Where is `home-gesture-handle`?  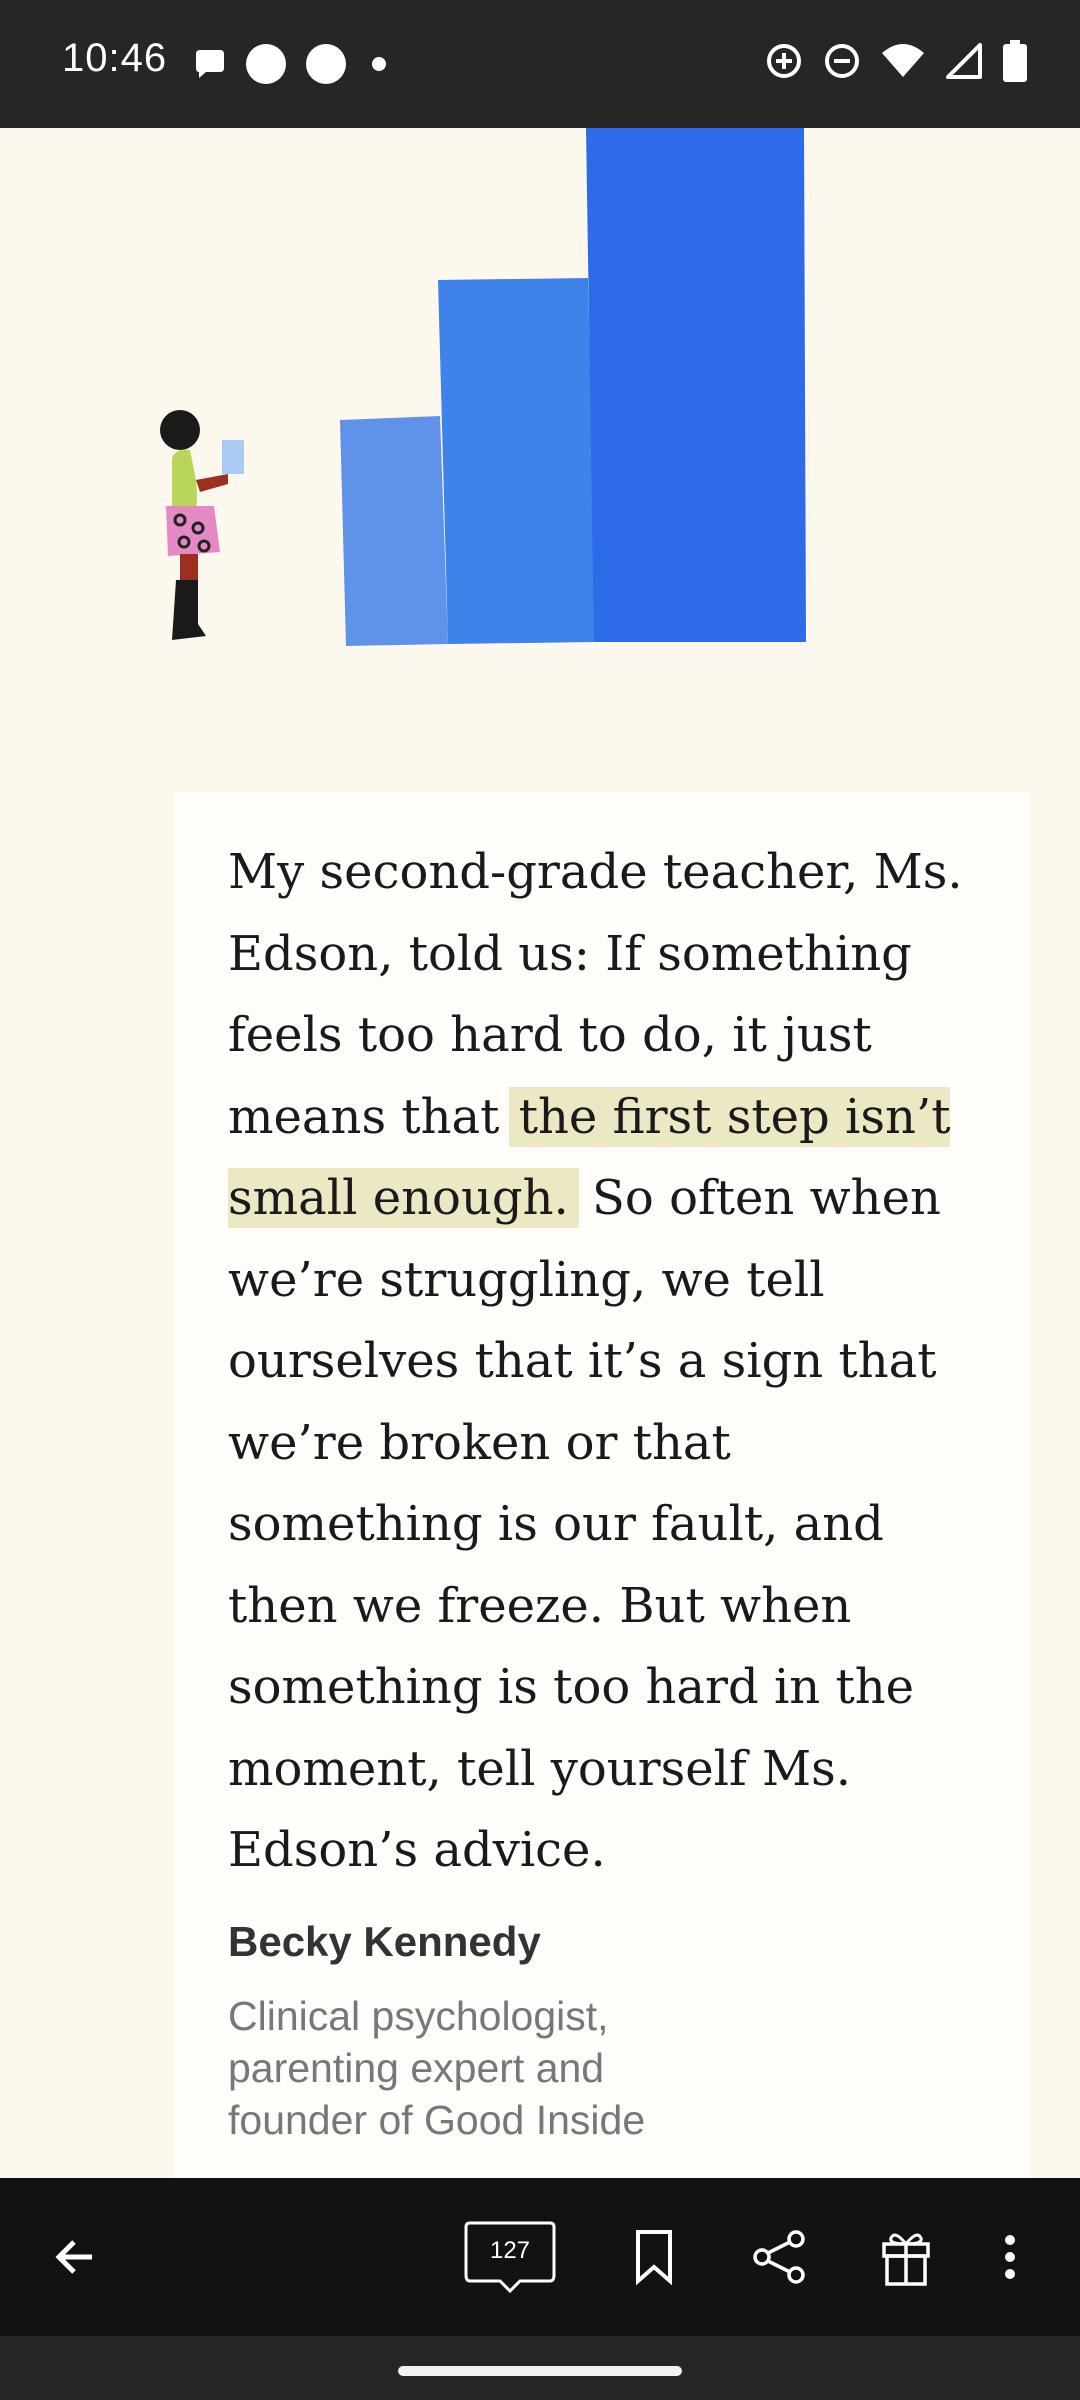 home-gesture-handle is located at coordinates (540, 2371).